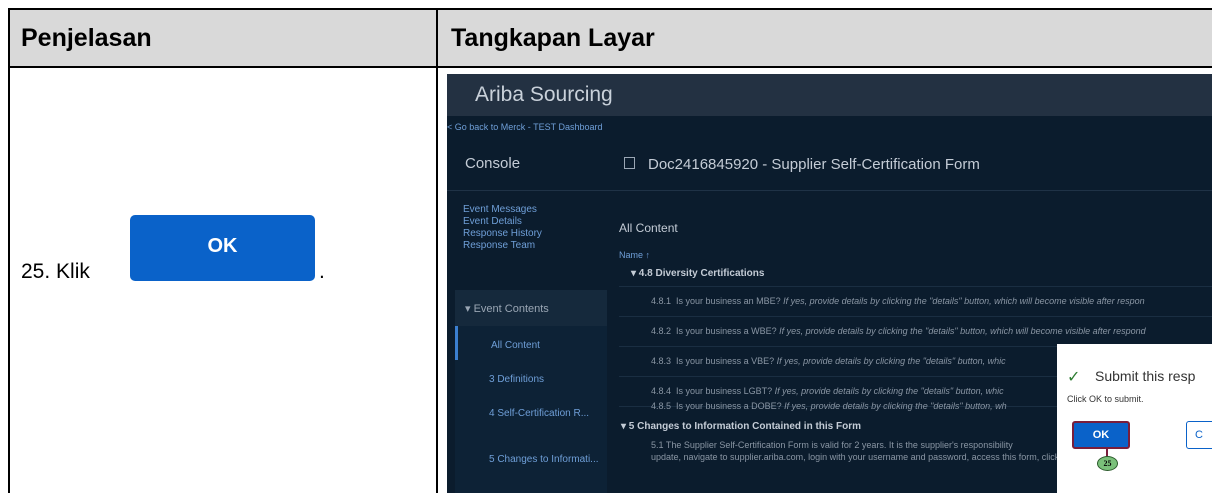 The width and height of the screenshot is (1212, 493). What do you see at coordinates (1145, 376) in the screenshot?
I see `dialog-title: Submit this resp` at bounding box center [1145, 376].